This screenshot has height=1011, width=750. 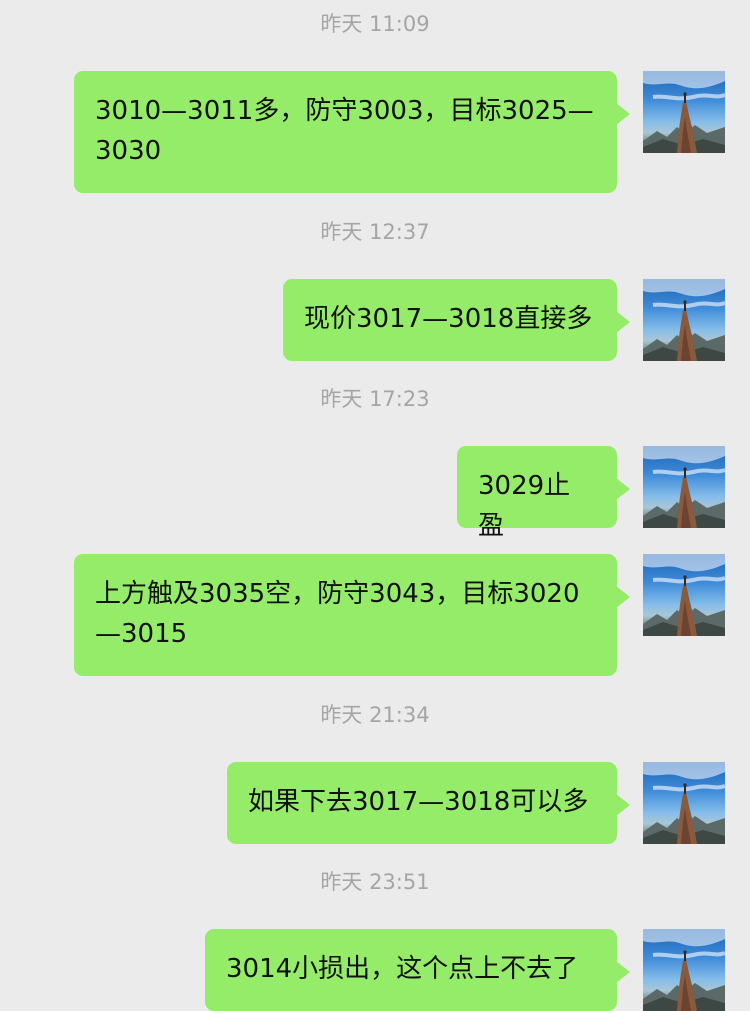 I want to click on timestamp: 昨天 17:23, so click(x=375, y=399).